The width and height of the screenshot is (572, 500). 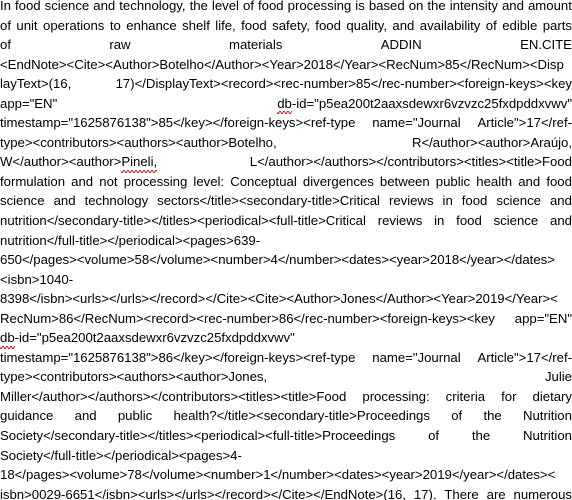 What do you see at coordinates (396, 396) in the screenshot?
I see `text-word: processing:` at bounding box center [396, 396].